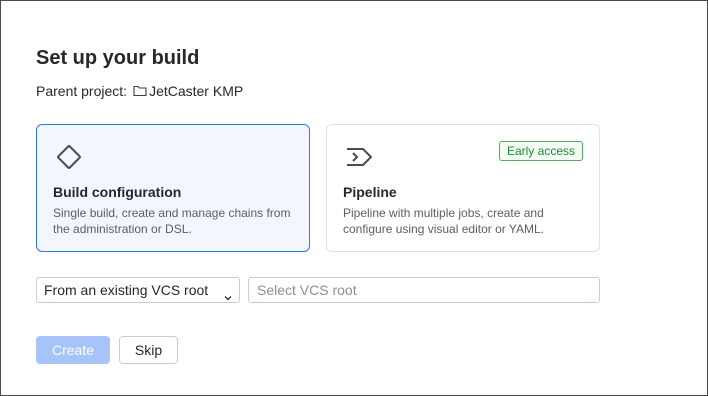  What do you see at coordinates (126, 290) in the screenshot?
I see `vcs-source-value: From an existing VCS root` at bounding box center [126, 290].